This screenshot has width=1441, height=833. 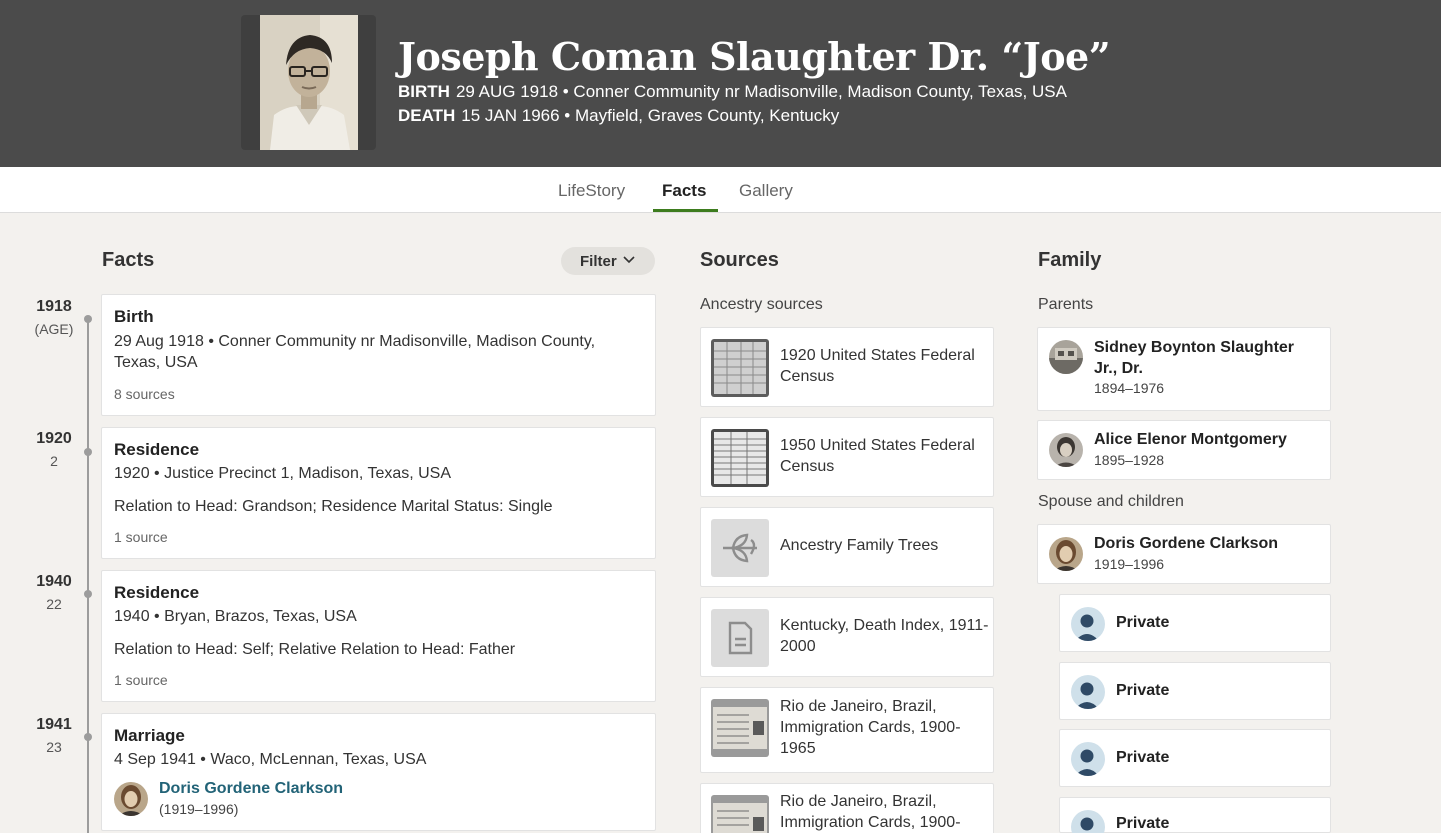 What do you see at coordinates (1111, 501) in the screenshot?
I see `spouse-children-label: Spouse and children` at bounding box center [1111, 501].